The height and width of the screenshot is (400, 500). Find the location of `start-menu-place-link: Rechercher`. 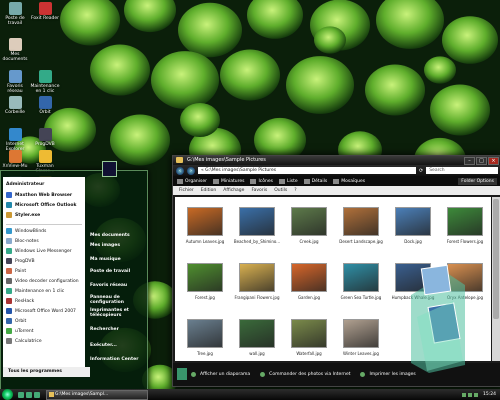

start-menu-place-link: Rechercher is located at coordinates (104, 329).